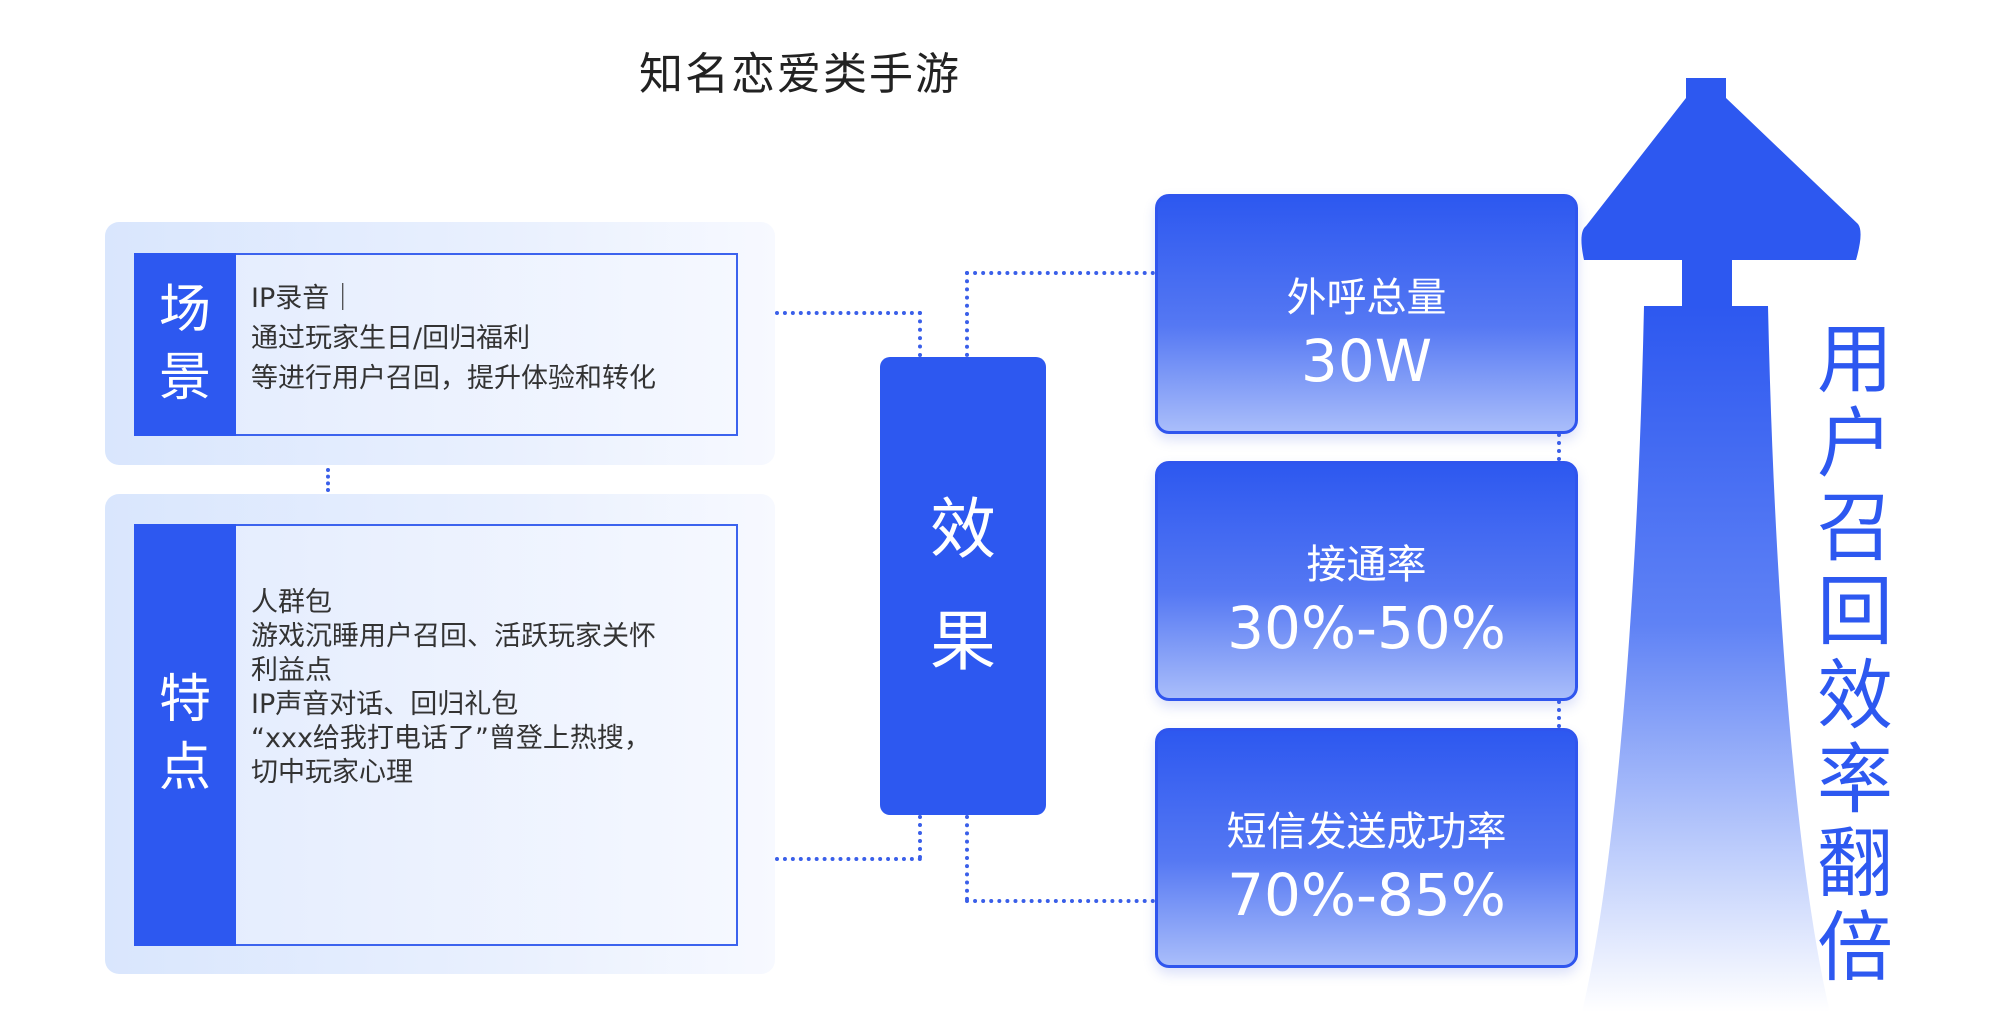 The height and width of the screenshot is (1012, 2000). What do you see at coordinates (1060, 273) in the screenshot?
I see `connector-effect-top` at bounding box center [1060, 273].